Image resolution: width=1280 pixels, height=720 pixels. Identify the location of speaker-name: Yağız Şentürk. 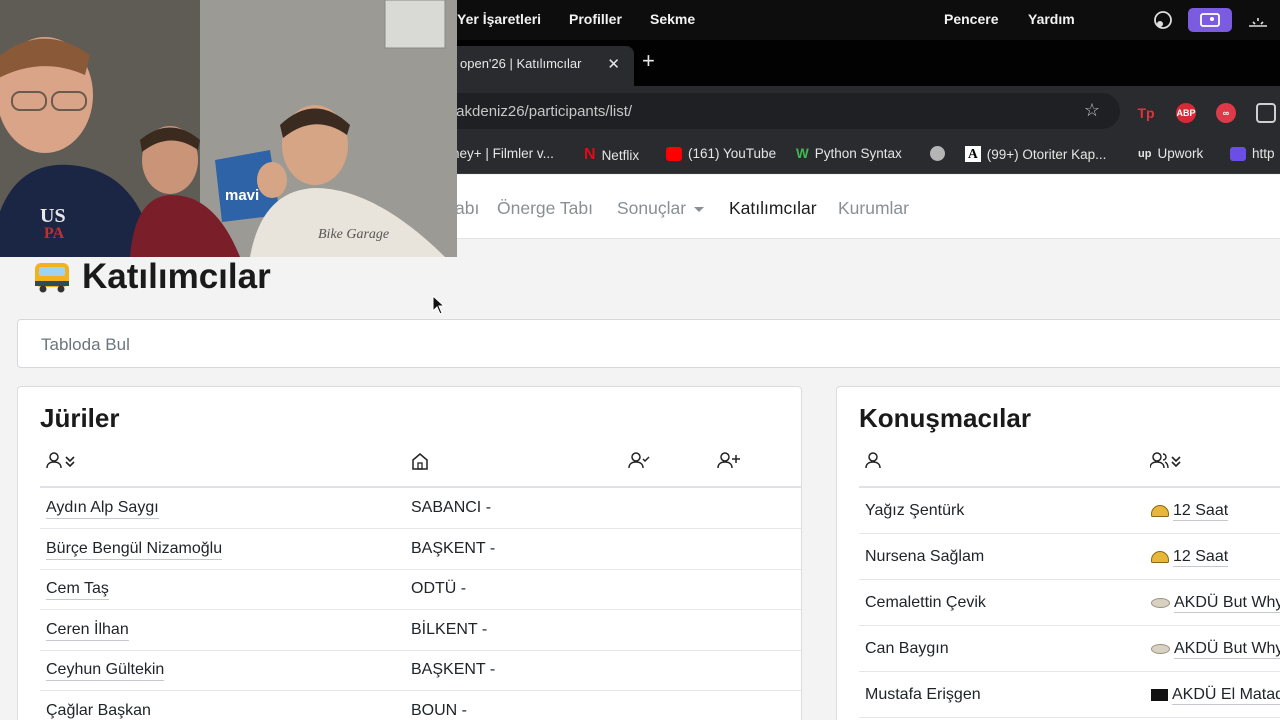
(915, 510).